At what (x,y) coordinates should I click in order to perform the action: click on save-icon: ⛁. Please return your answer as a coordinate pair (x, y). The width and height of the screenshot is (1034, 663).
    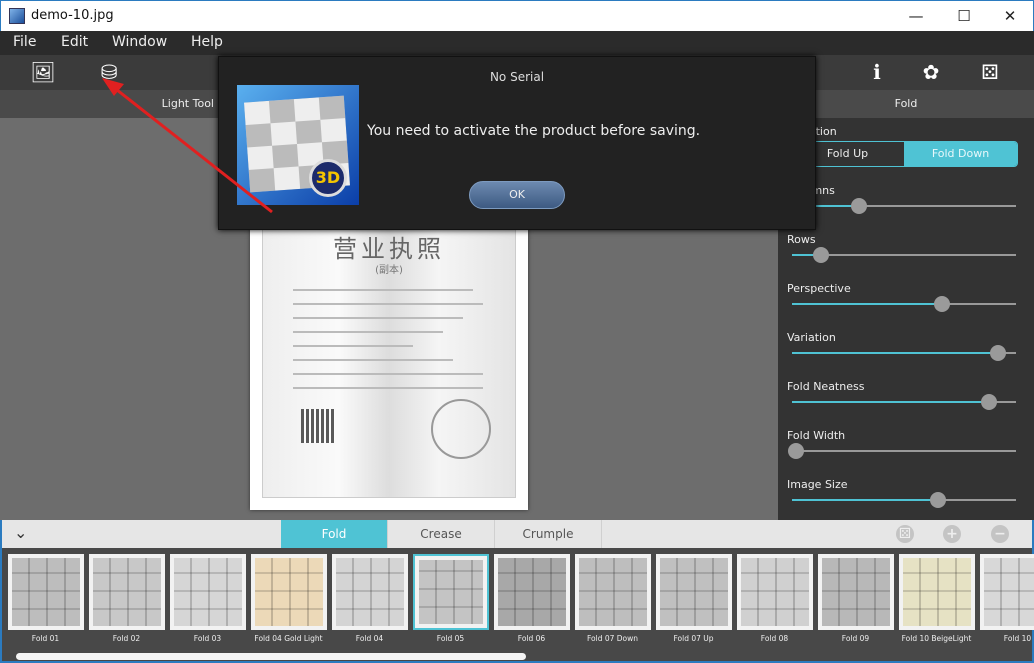
    Looking at the image, I should click on (109, 72).